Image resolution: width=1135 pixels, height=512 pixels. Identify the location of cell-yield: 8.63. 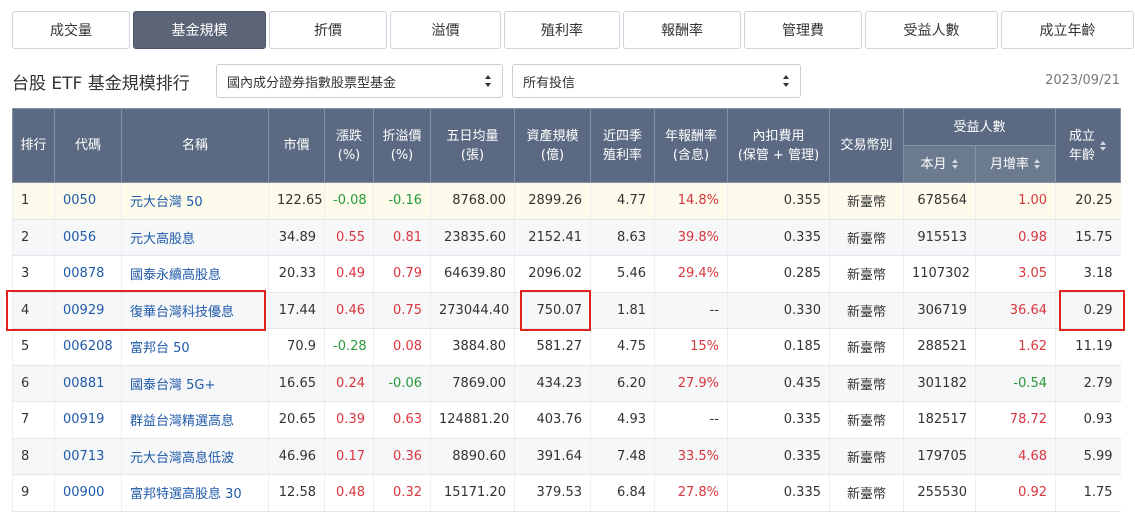
(622, 237).